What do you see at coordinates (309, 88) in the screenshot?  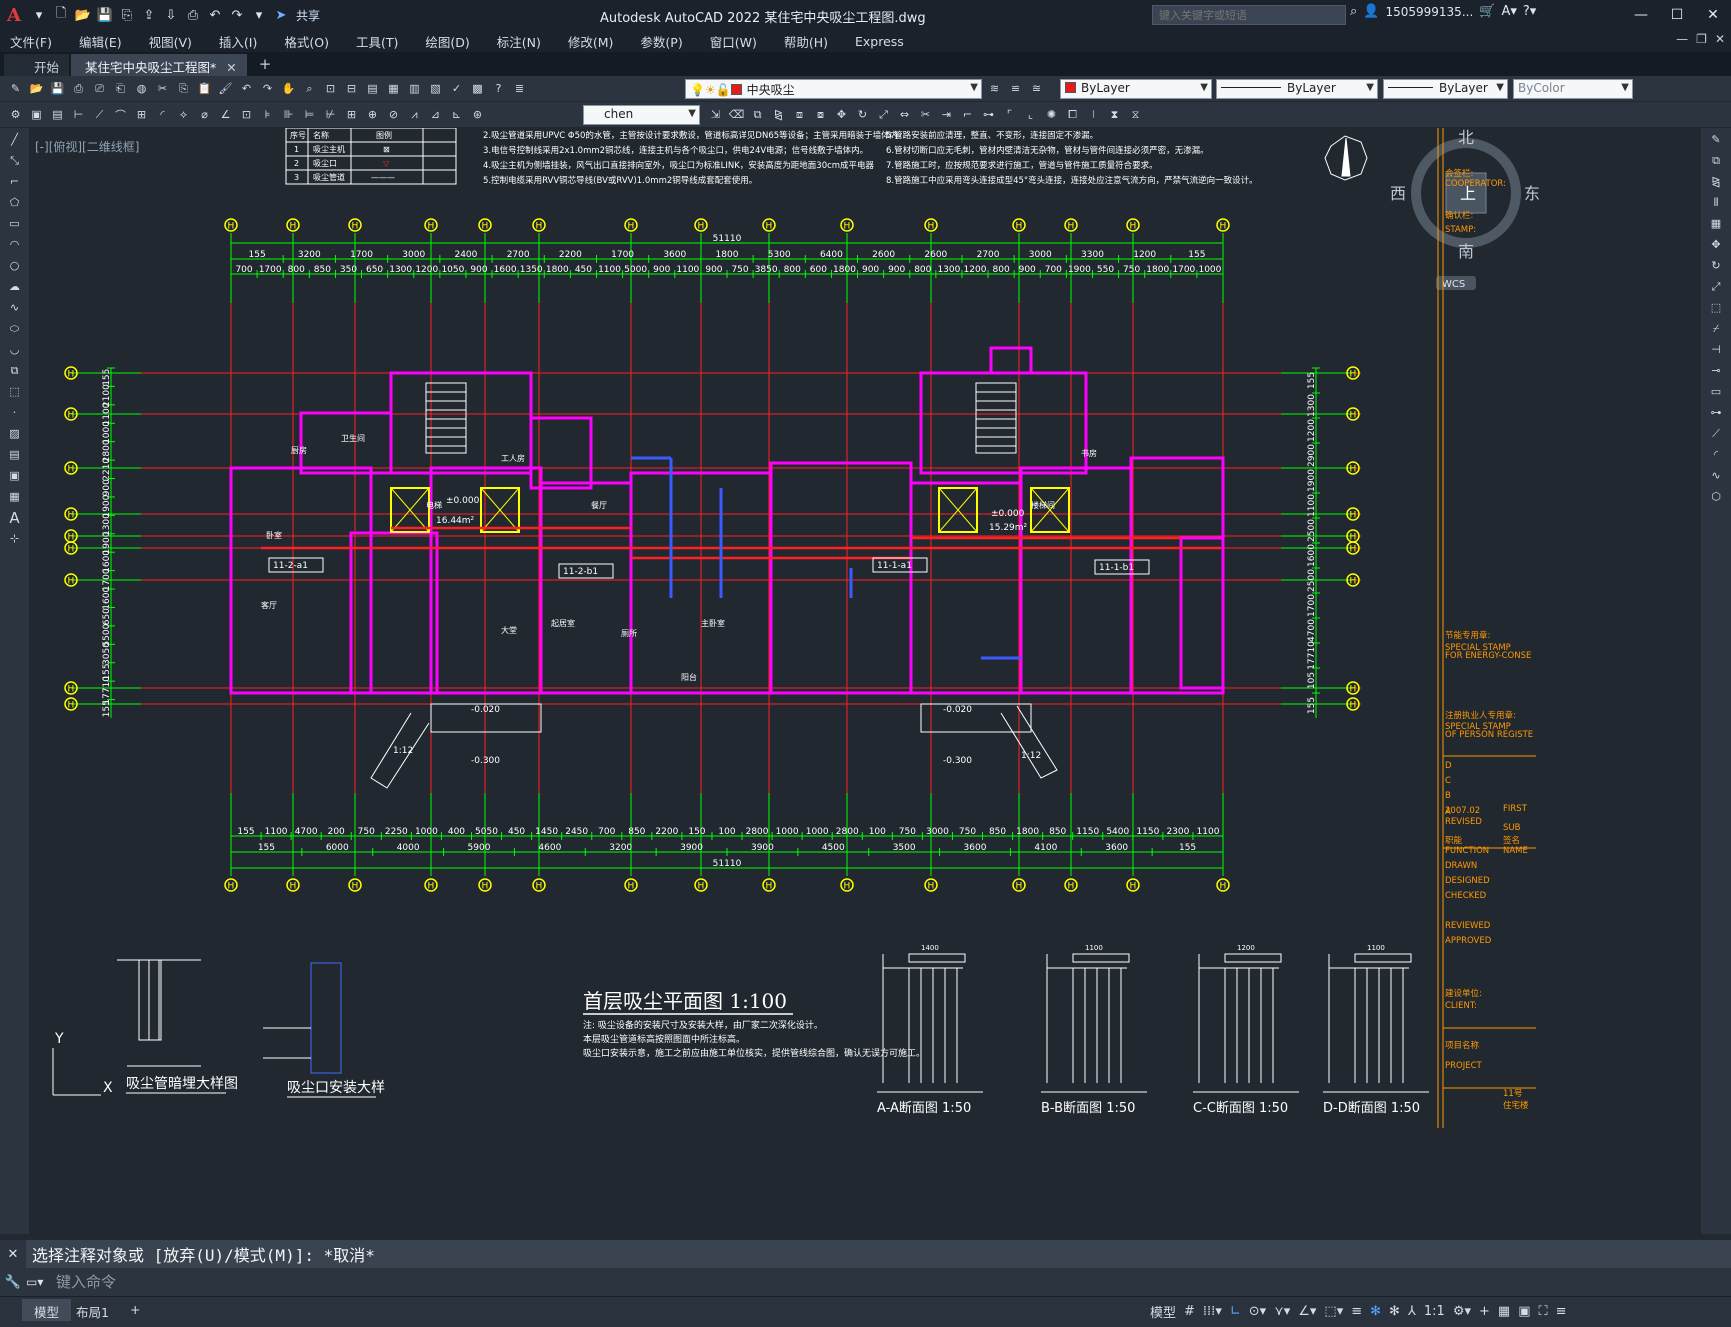 I see `zoom-realtime-icon: ⌕` at bounding box center [309, 88].